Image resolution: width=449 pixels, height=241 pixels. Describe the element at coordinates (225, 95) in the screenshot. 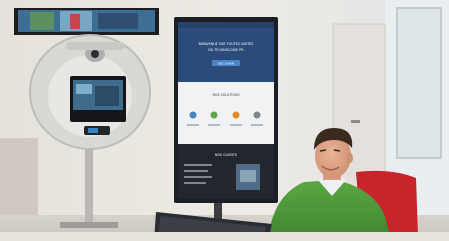

I see `signage-solutions-title: NOS SOLUTIONS` at that location.